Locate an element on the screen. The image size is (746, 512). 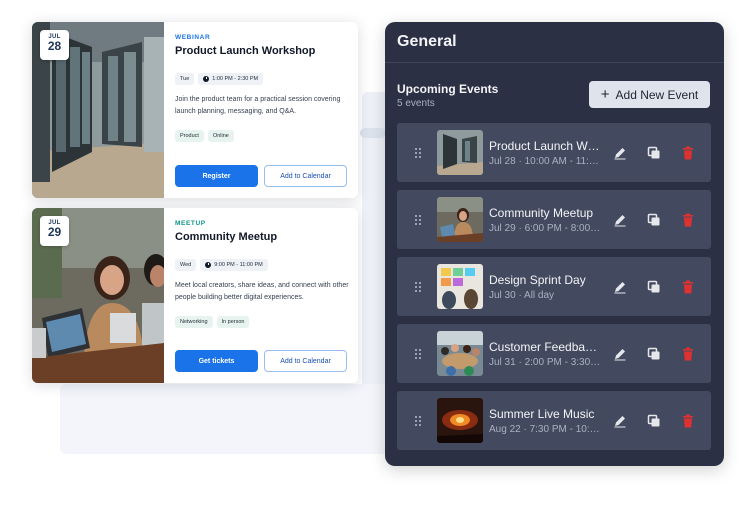
plus-icon: + is located at coordinates (605, 94).